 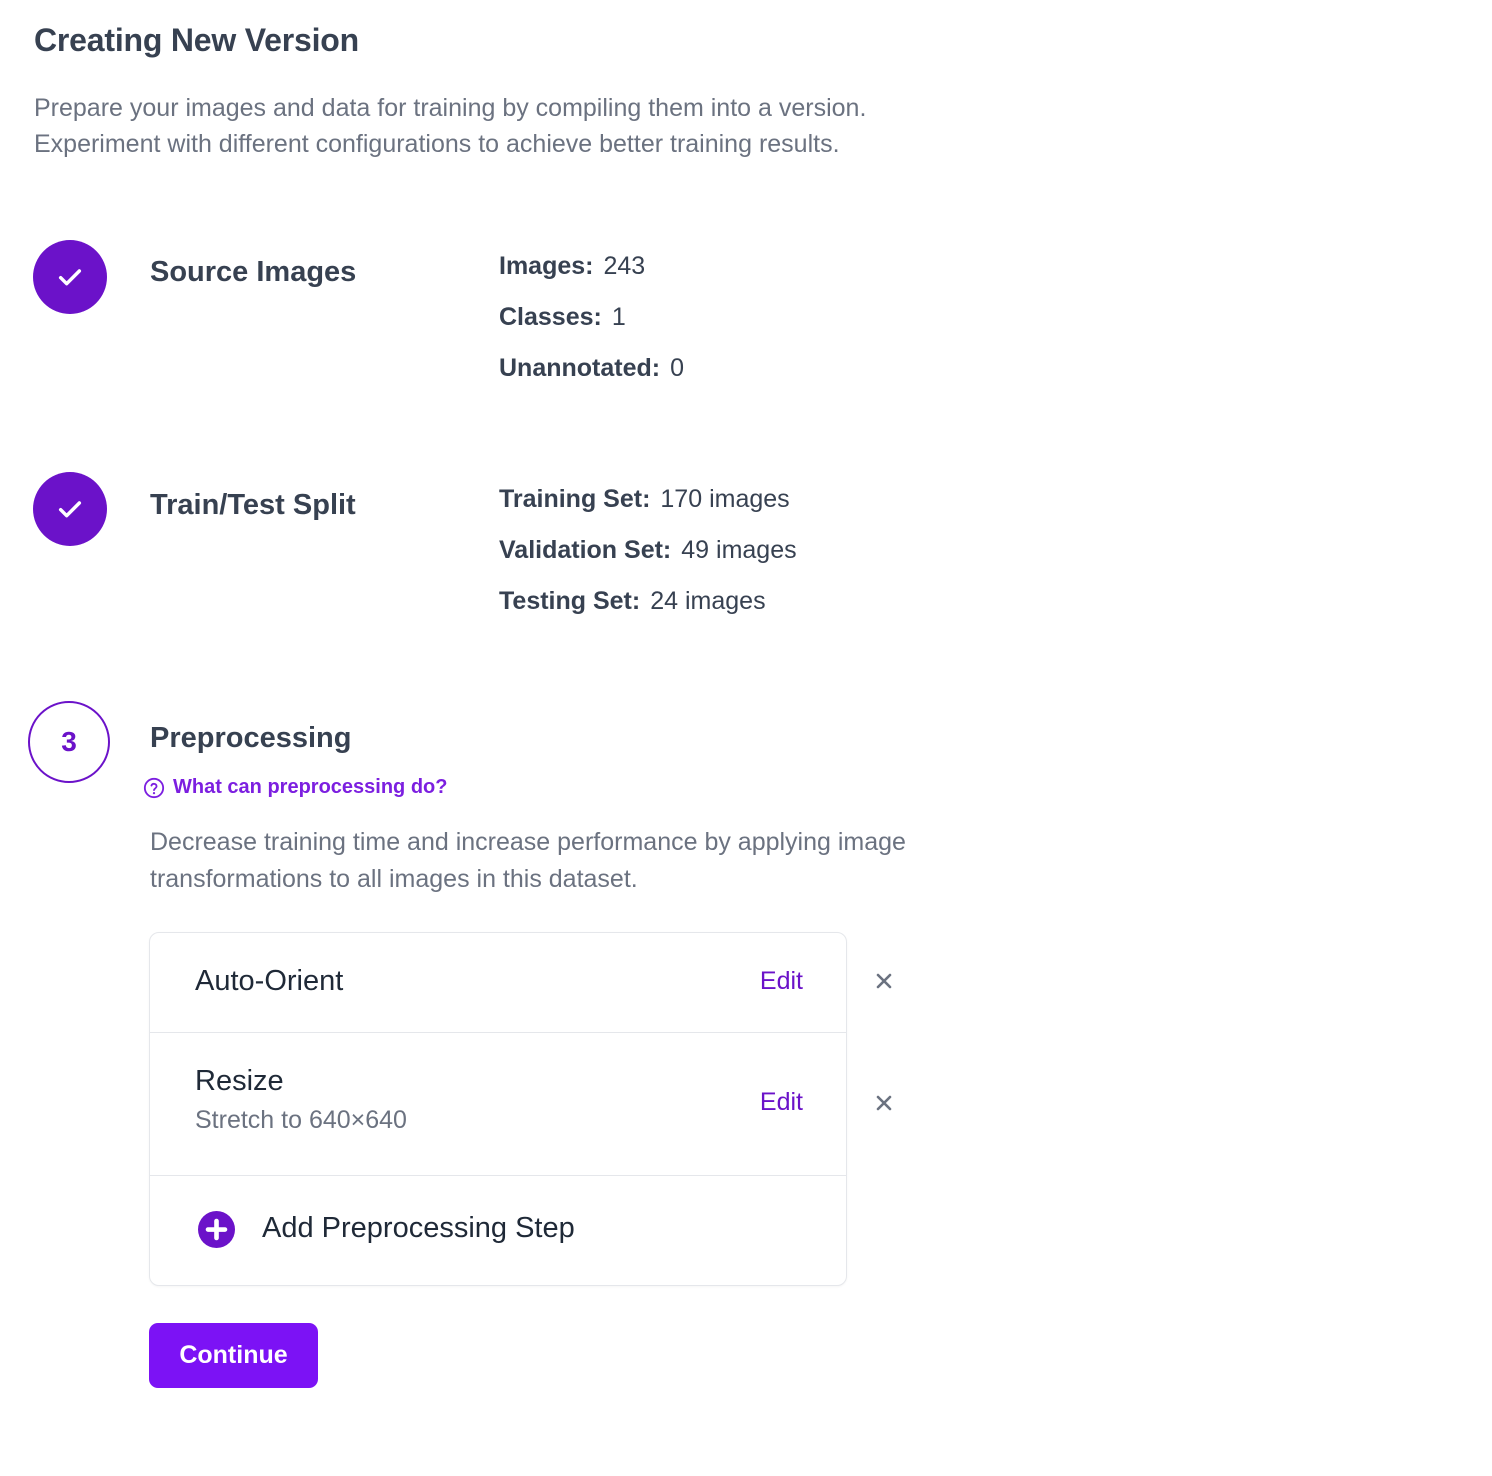 I want to click on stat-label: Training Set:, so click(x=575, y=499).